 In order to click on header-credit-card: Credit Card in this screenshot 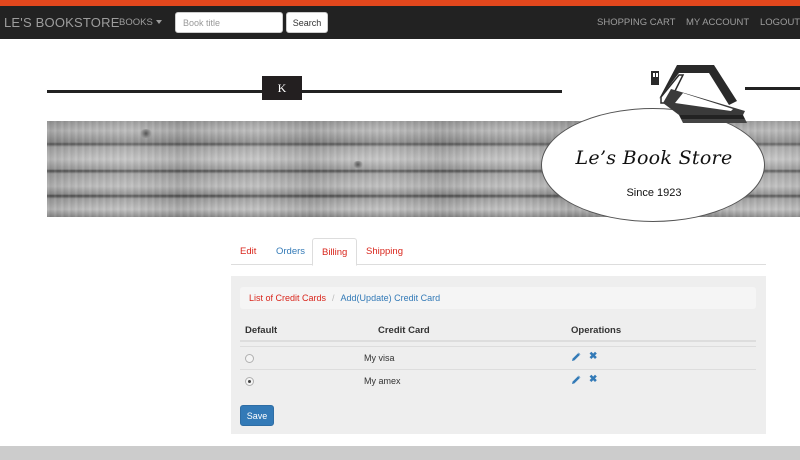, I will do `click(404, 330)`.